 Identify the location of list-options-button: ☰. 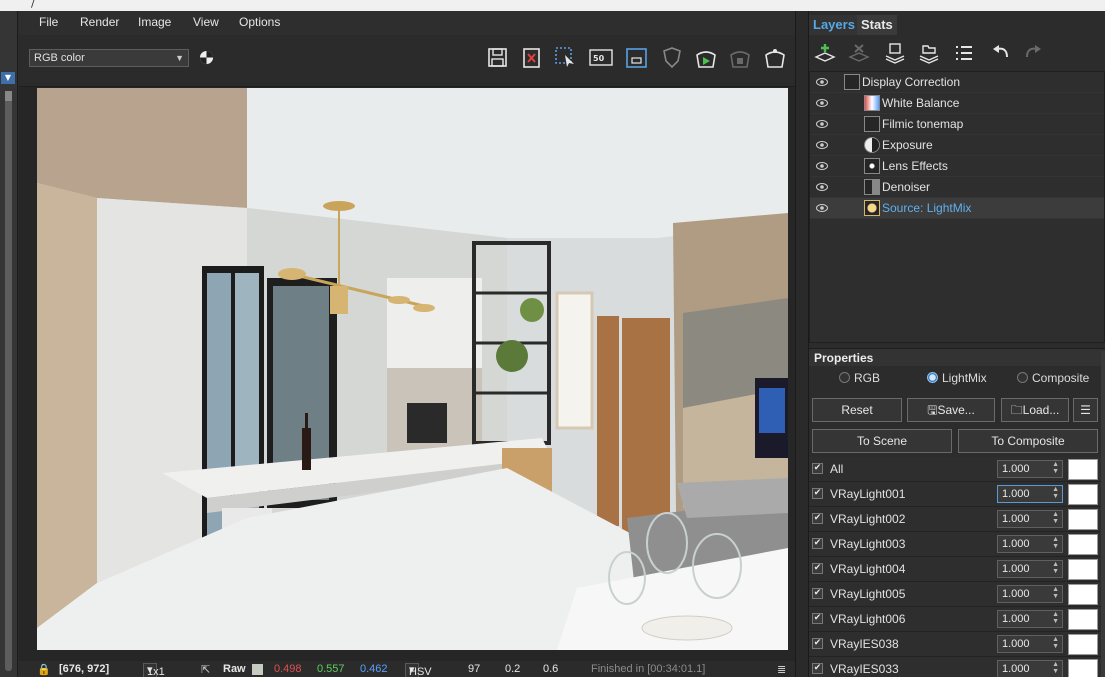
(1085, 410).